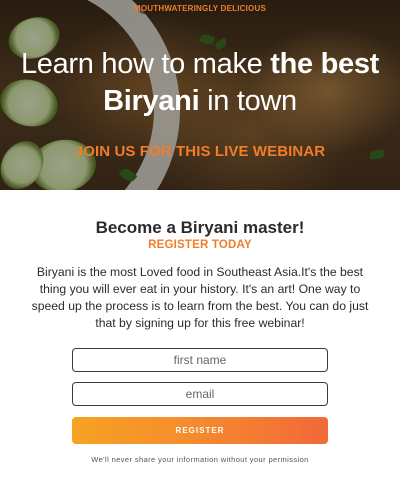  I want to click on form-title: Become a Biryani master!, so click(200, 227).